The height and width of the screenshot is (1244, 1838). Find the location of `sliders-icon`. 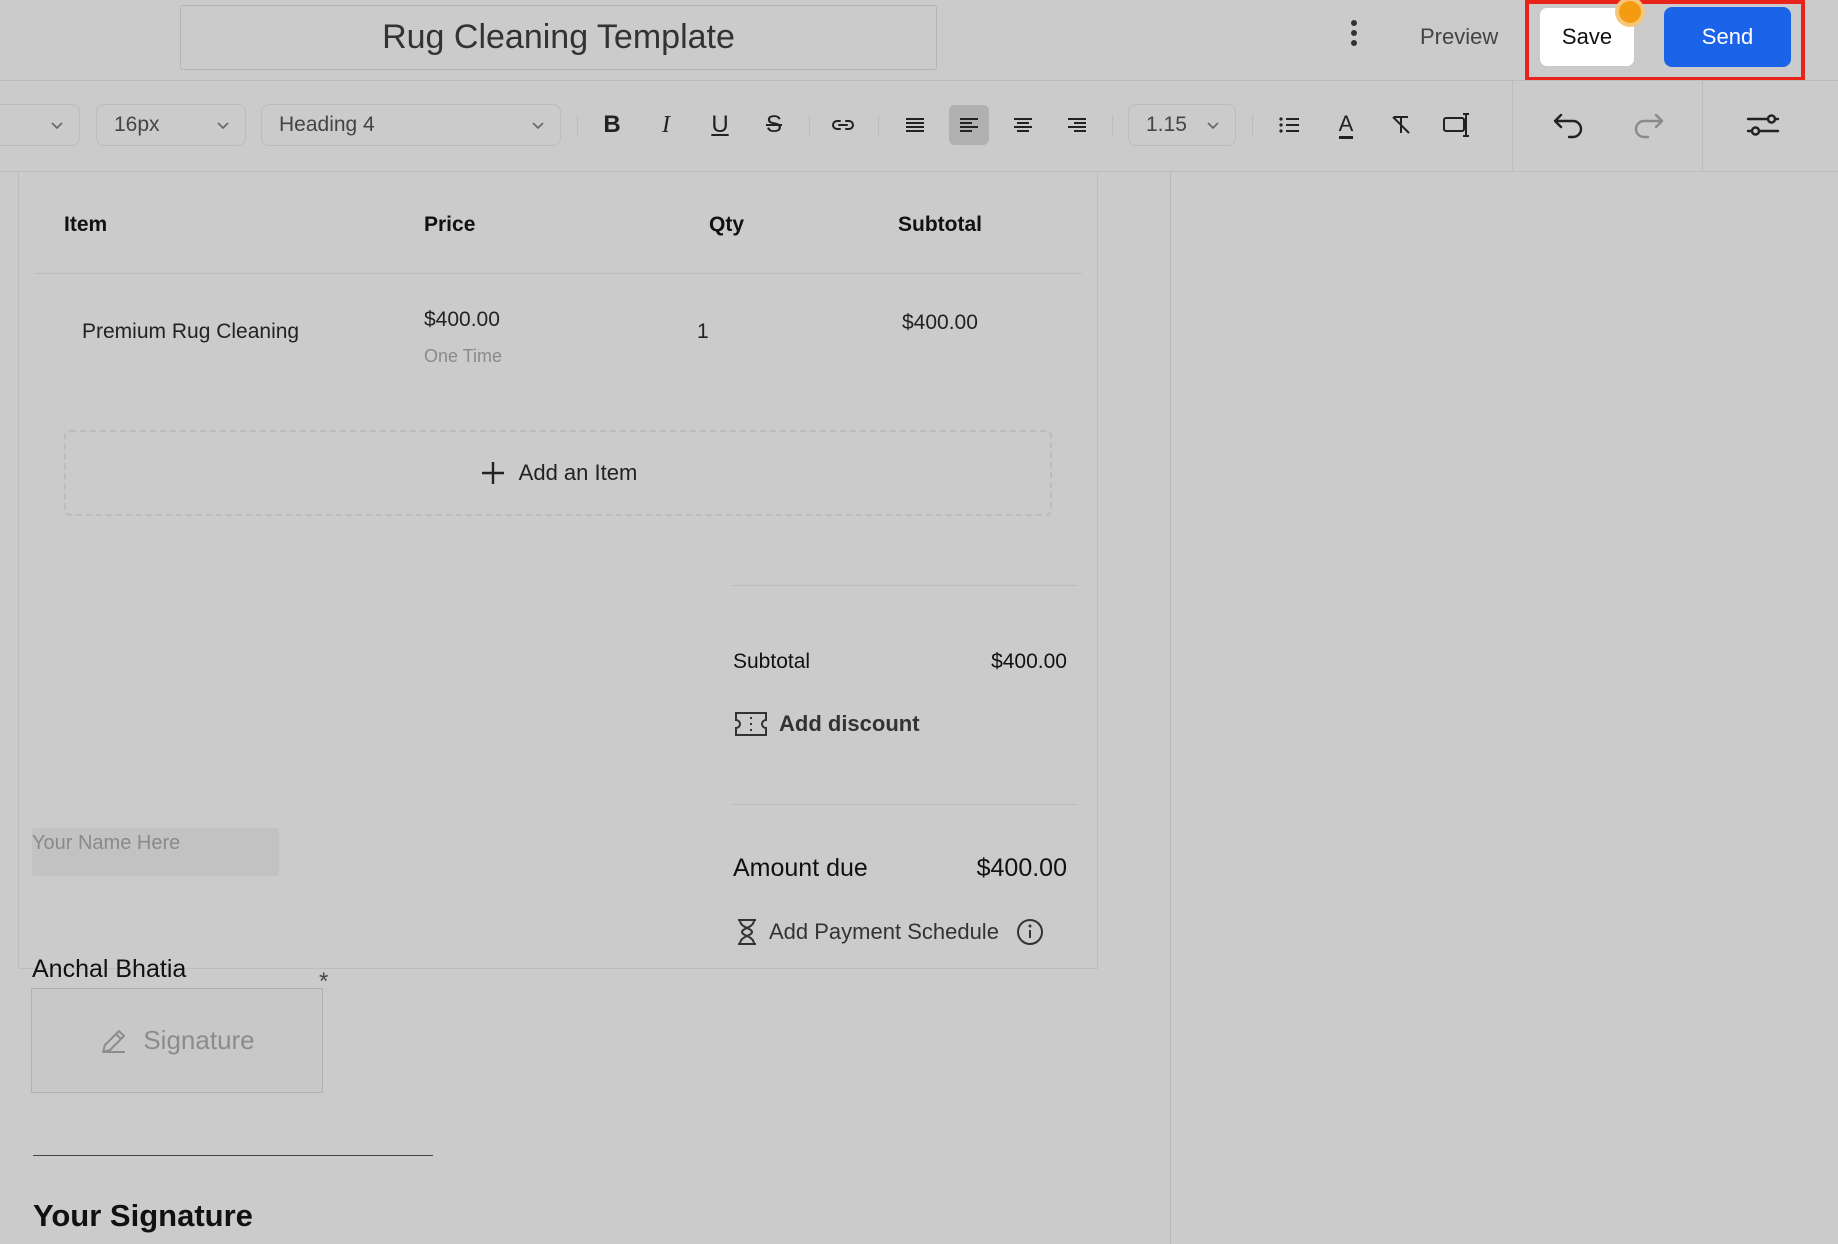

sliders-icon is located at coordinates (1763, 125).